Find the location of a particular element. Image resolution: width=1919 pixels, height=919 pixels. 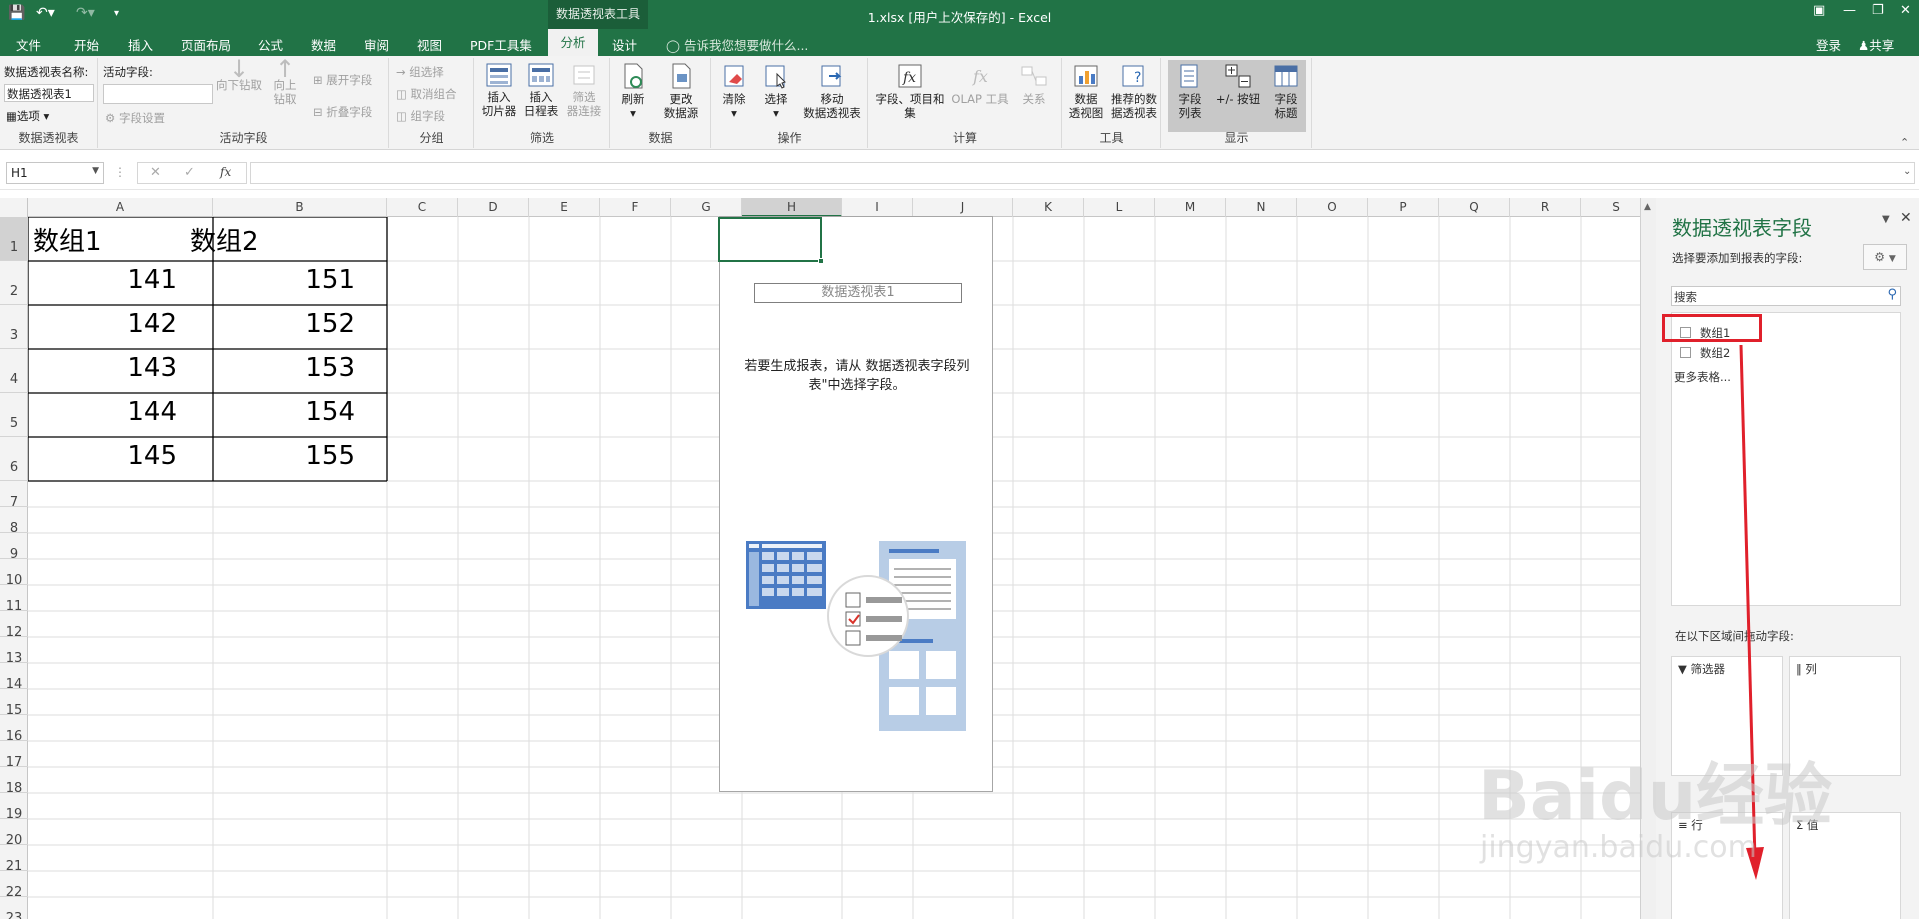

close-icon: ✕ is located at coordinates (1905, 10).